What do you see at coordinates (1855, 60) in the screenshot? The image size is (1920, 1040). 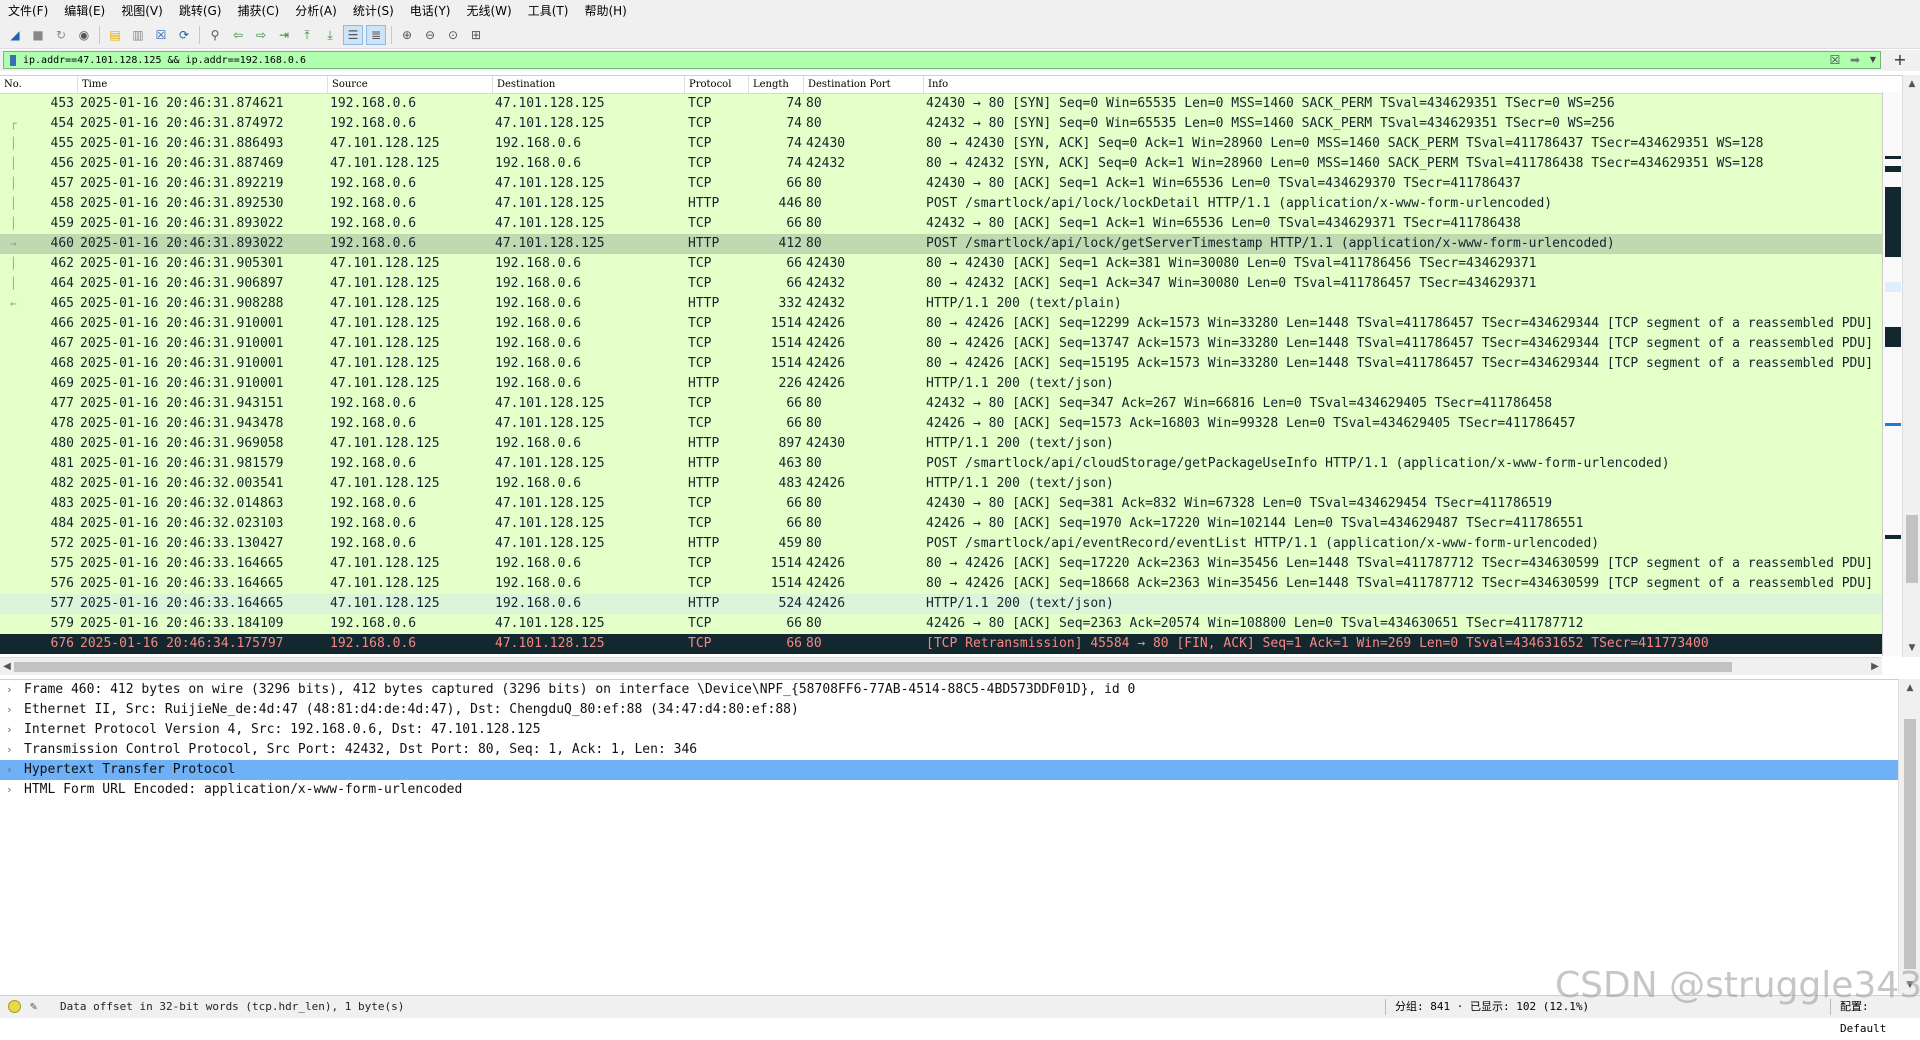 I see `apply-filter-icon: ➡` at bounding box center [1855, 60].